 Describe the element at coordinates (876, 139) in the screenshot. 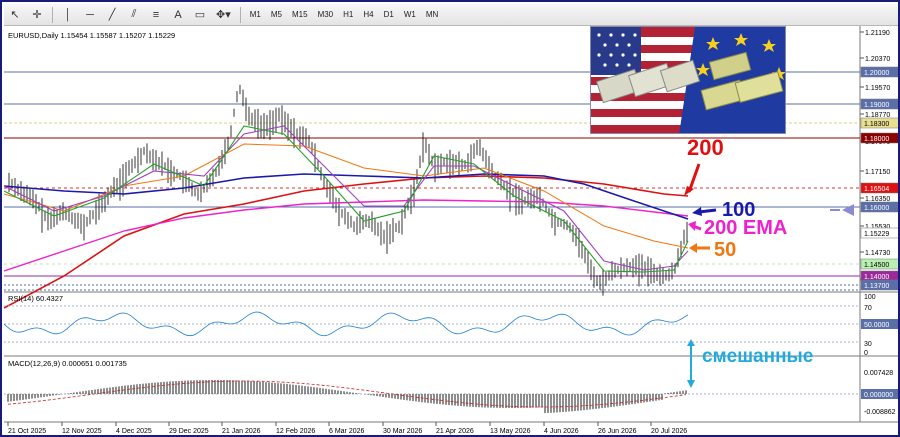

I see `price-badge-label: 1.18000` at that location.